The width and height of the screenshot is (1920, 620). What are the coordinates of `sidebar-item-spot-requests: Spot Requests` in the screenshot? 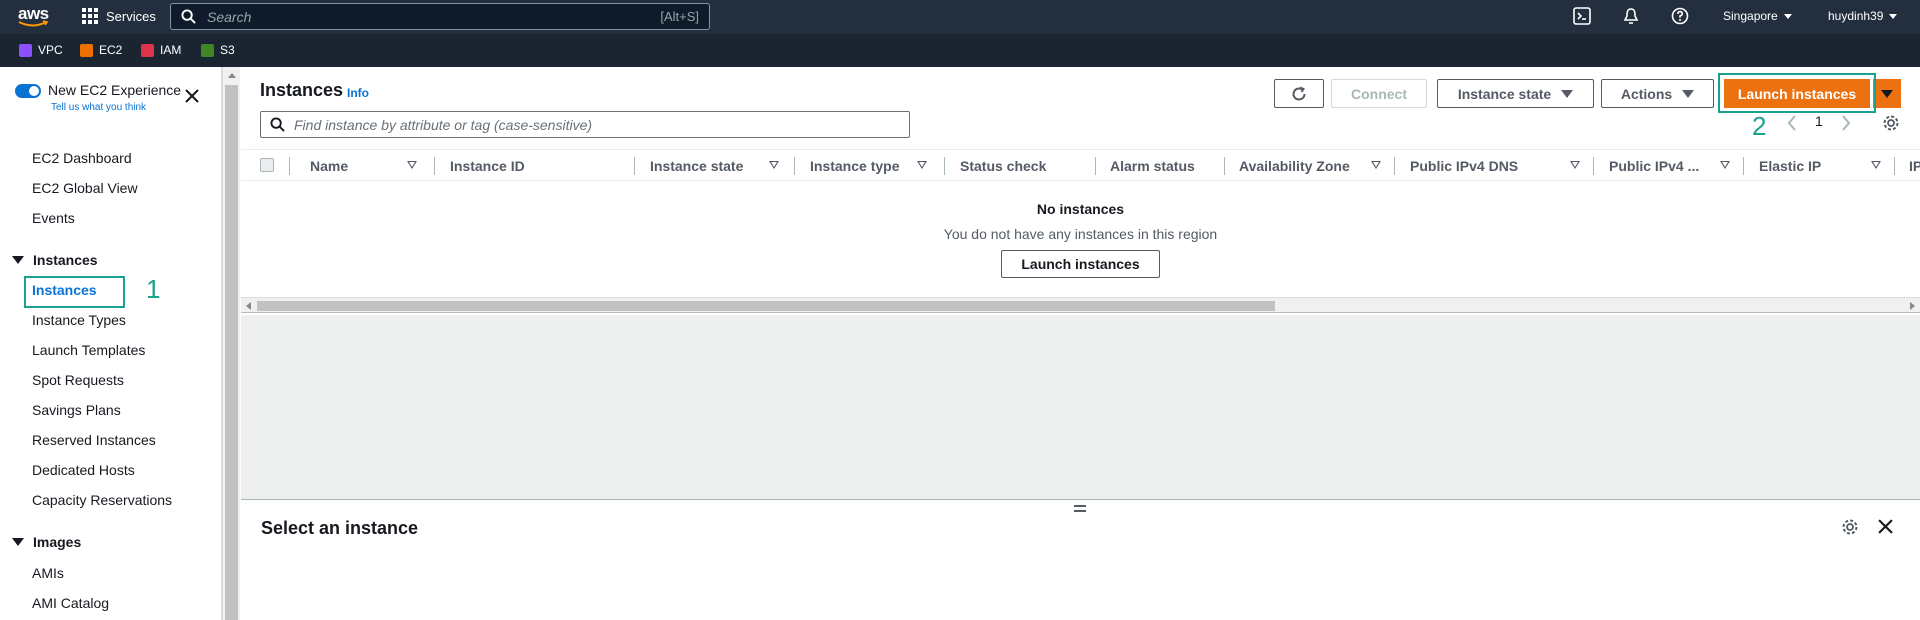 It's located at (78, 380).